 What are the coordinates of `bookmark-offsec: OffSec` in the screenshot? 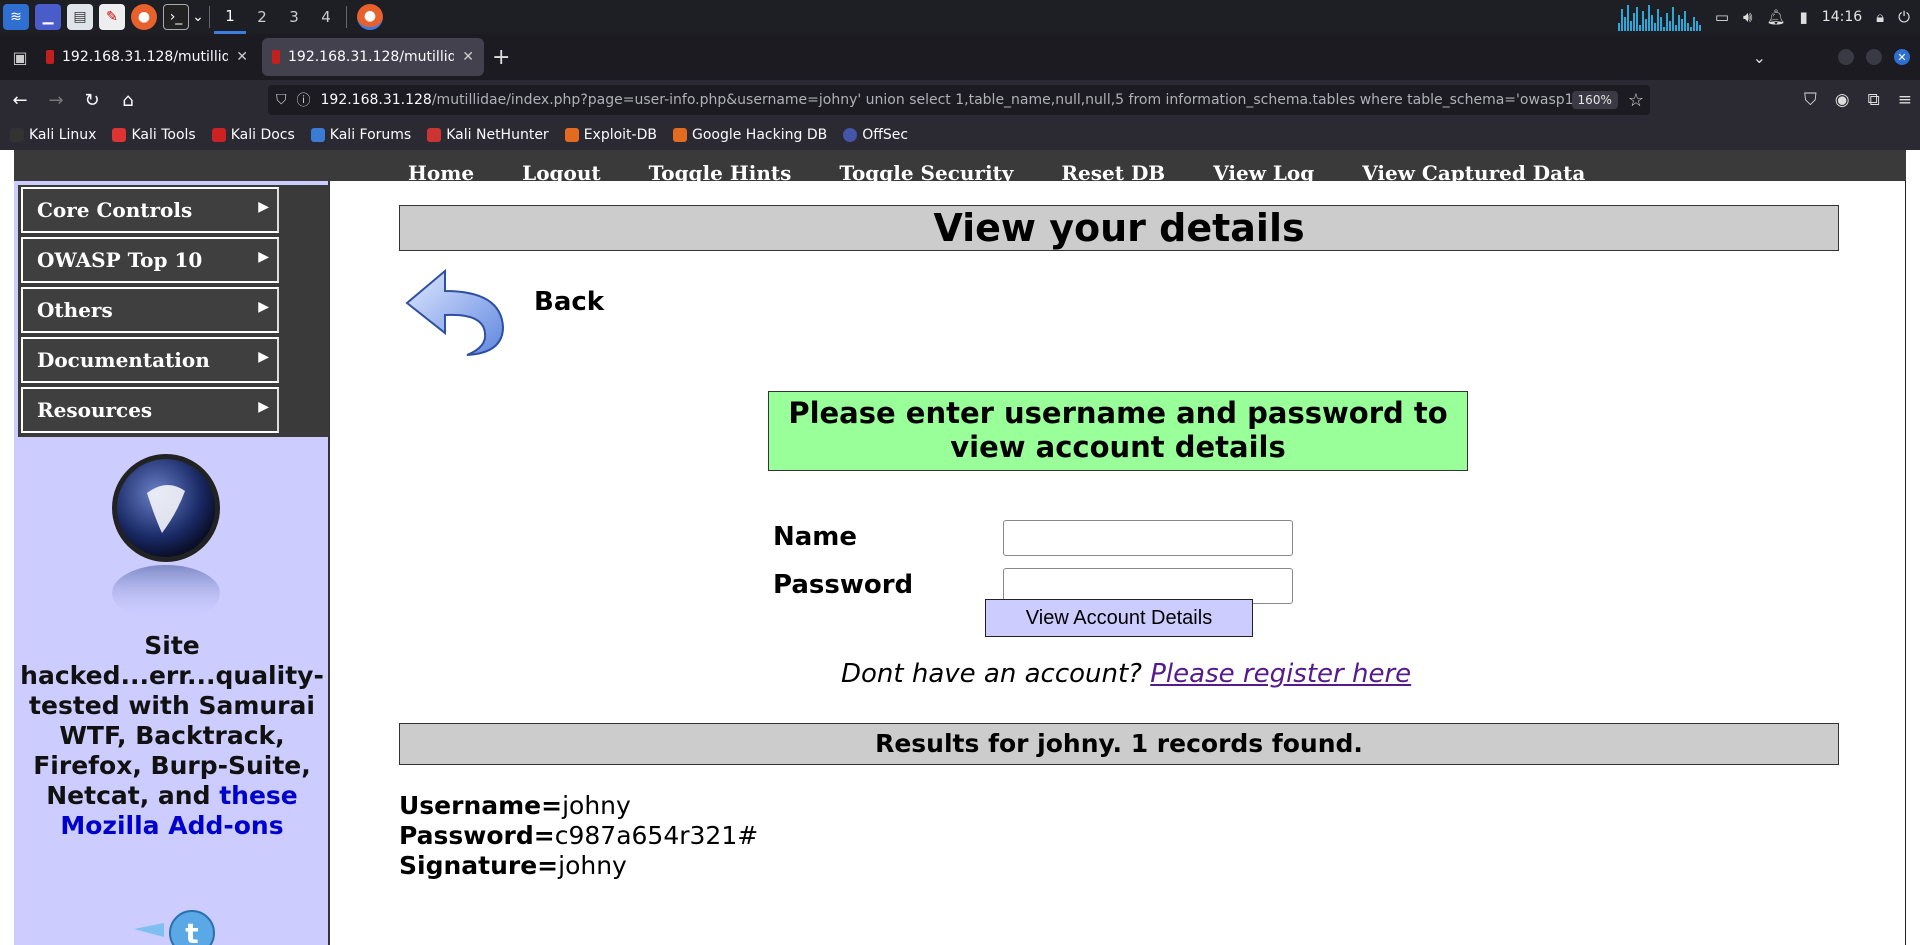 It's located at (875, 135).